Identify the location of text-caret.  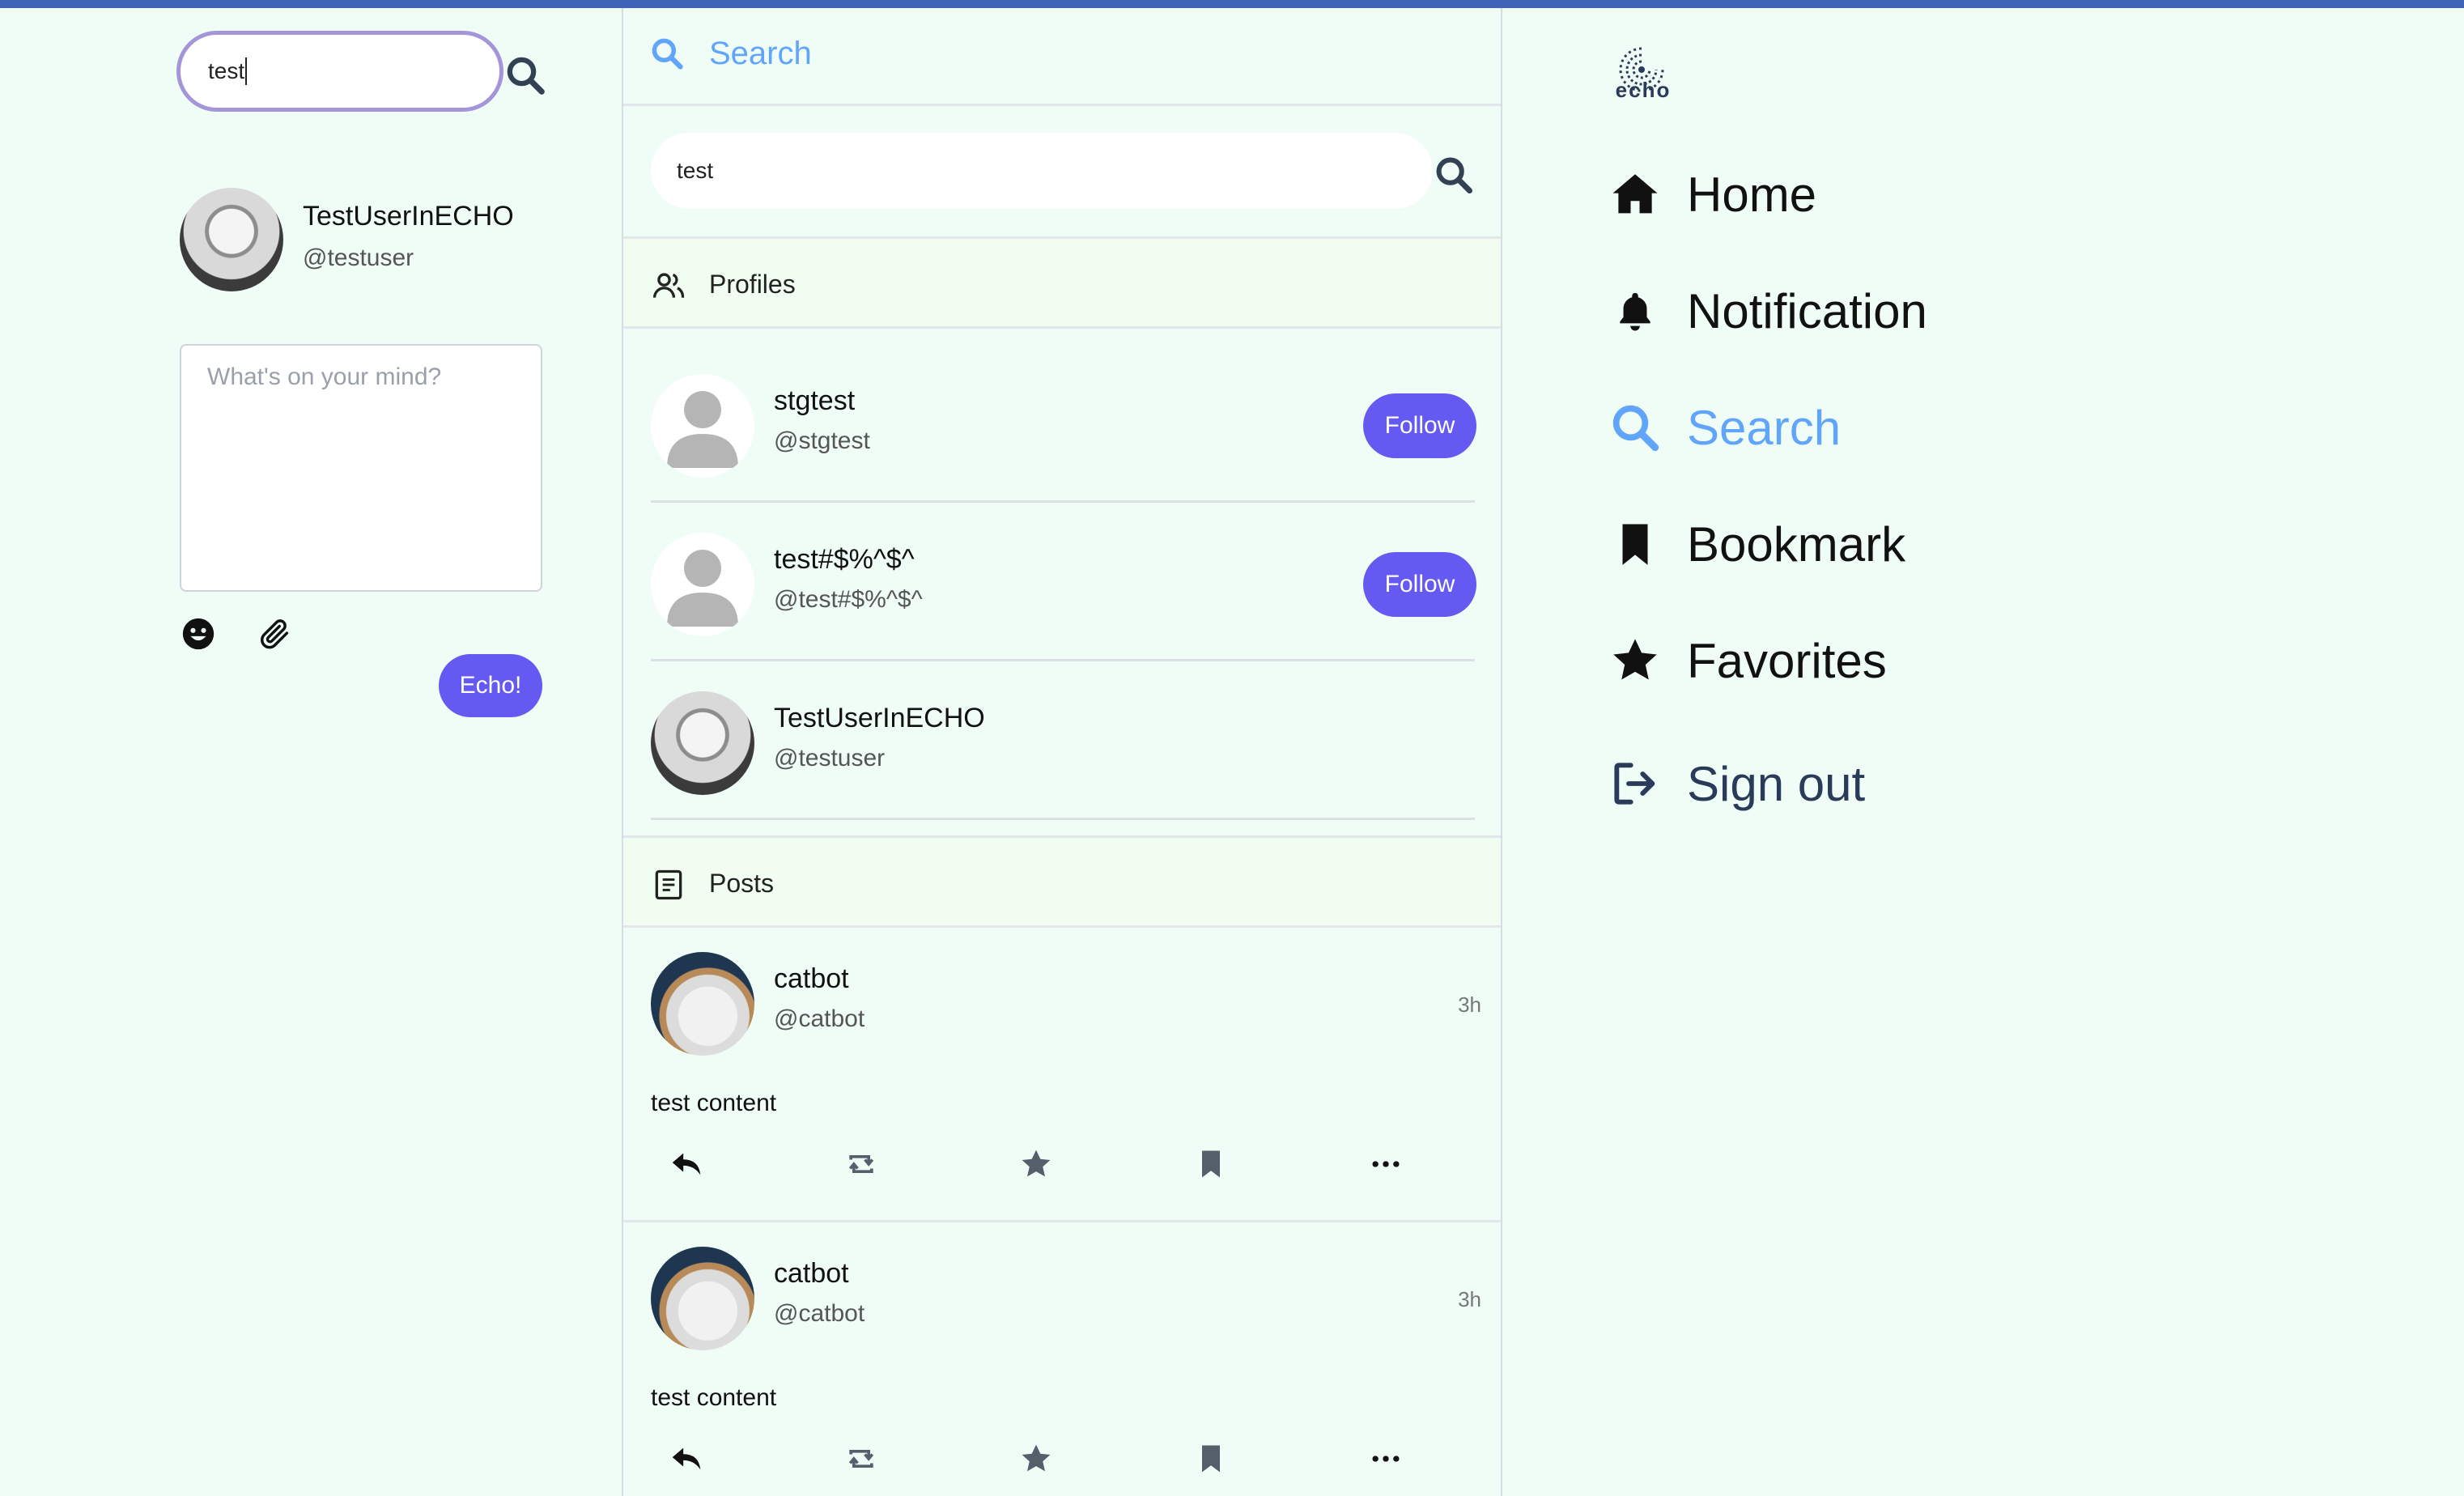
(247, 71).